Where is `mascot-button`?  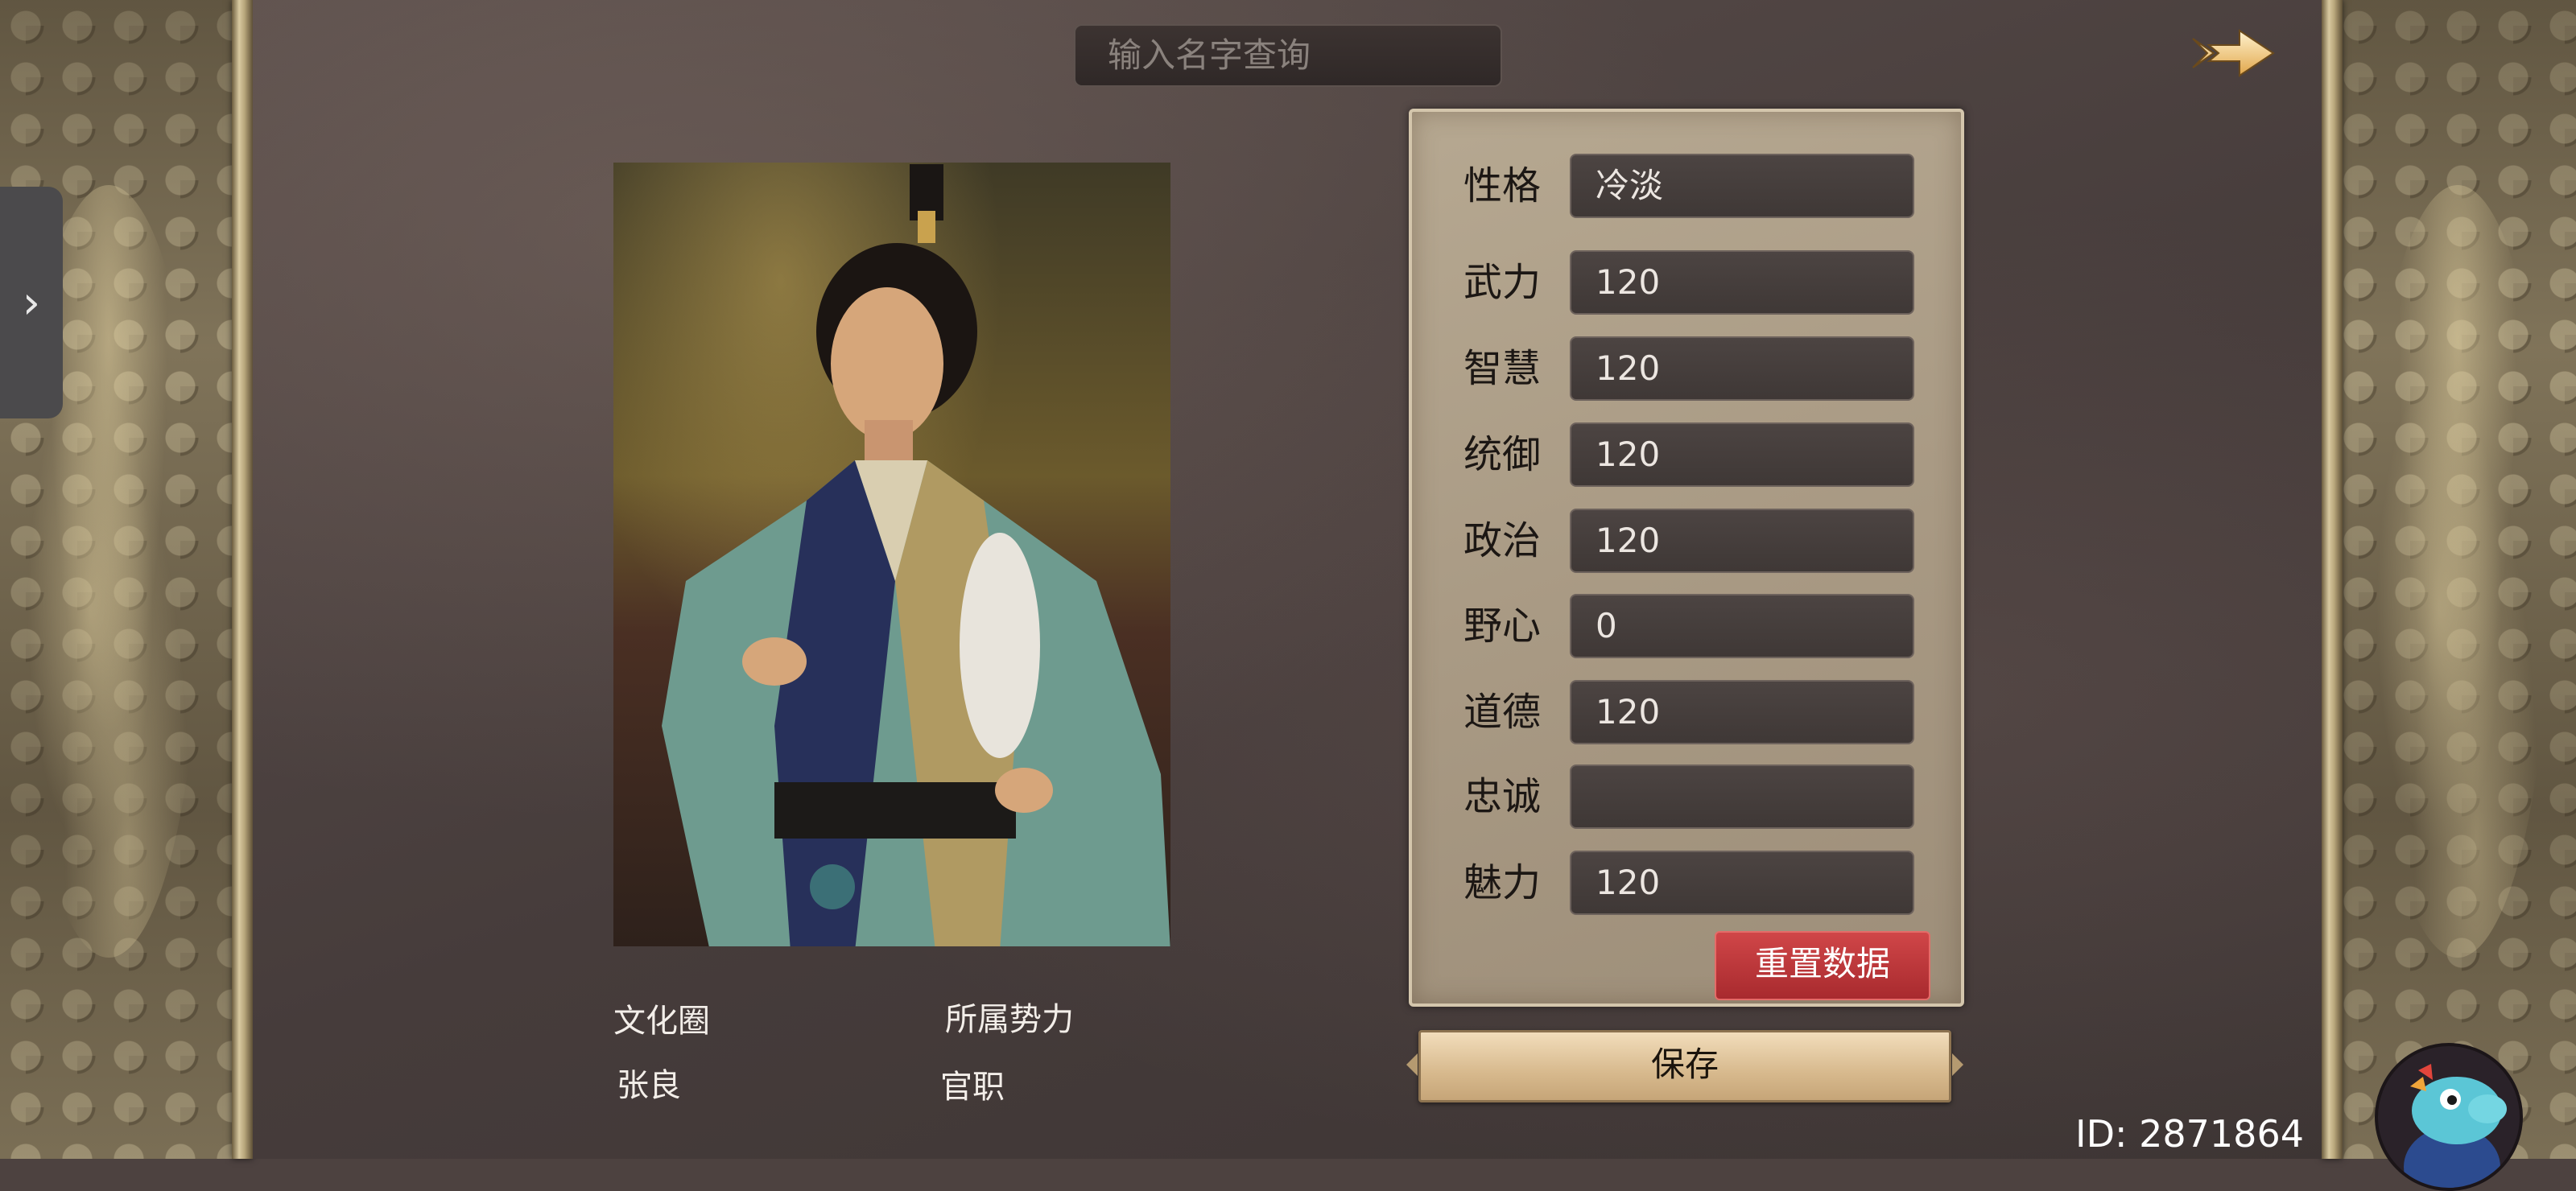
mascot-button is located at coordinates (2449, 1117).